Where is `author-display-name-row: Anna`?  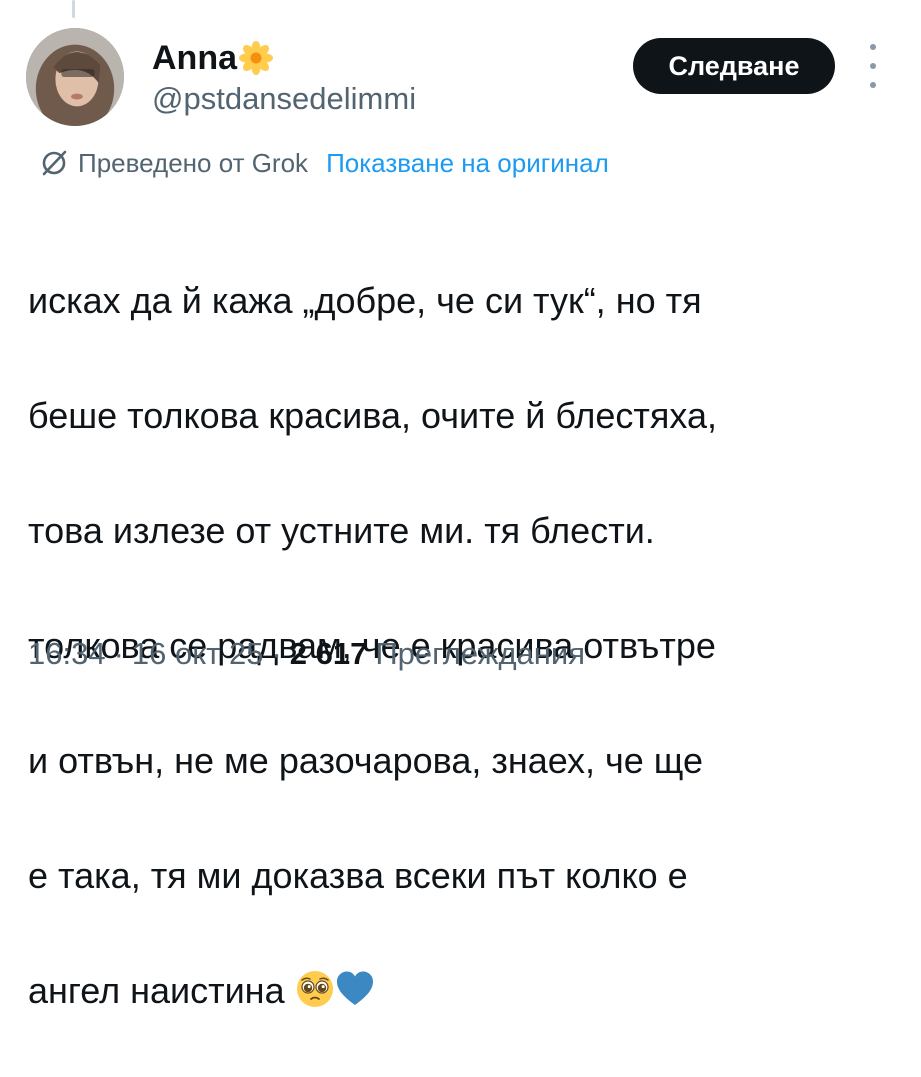
author-display-name-row: Anna is located at coordinates (212, 58).